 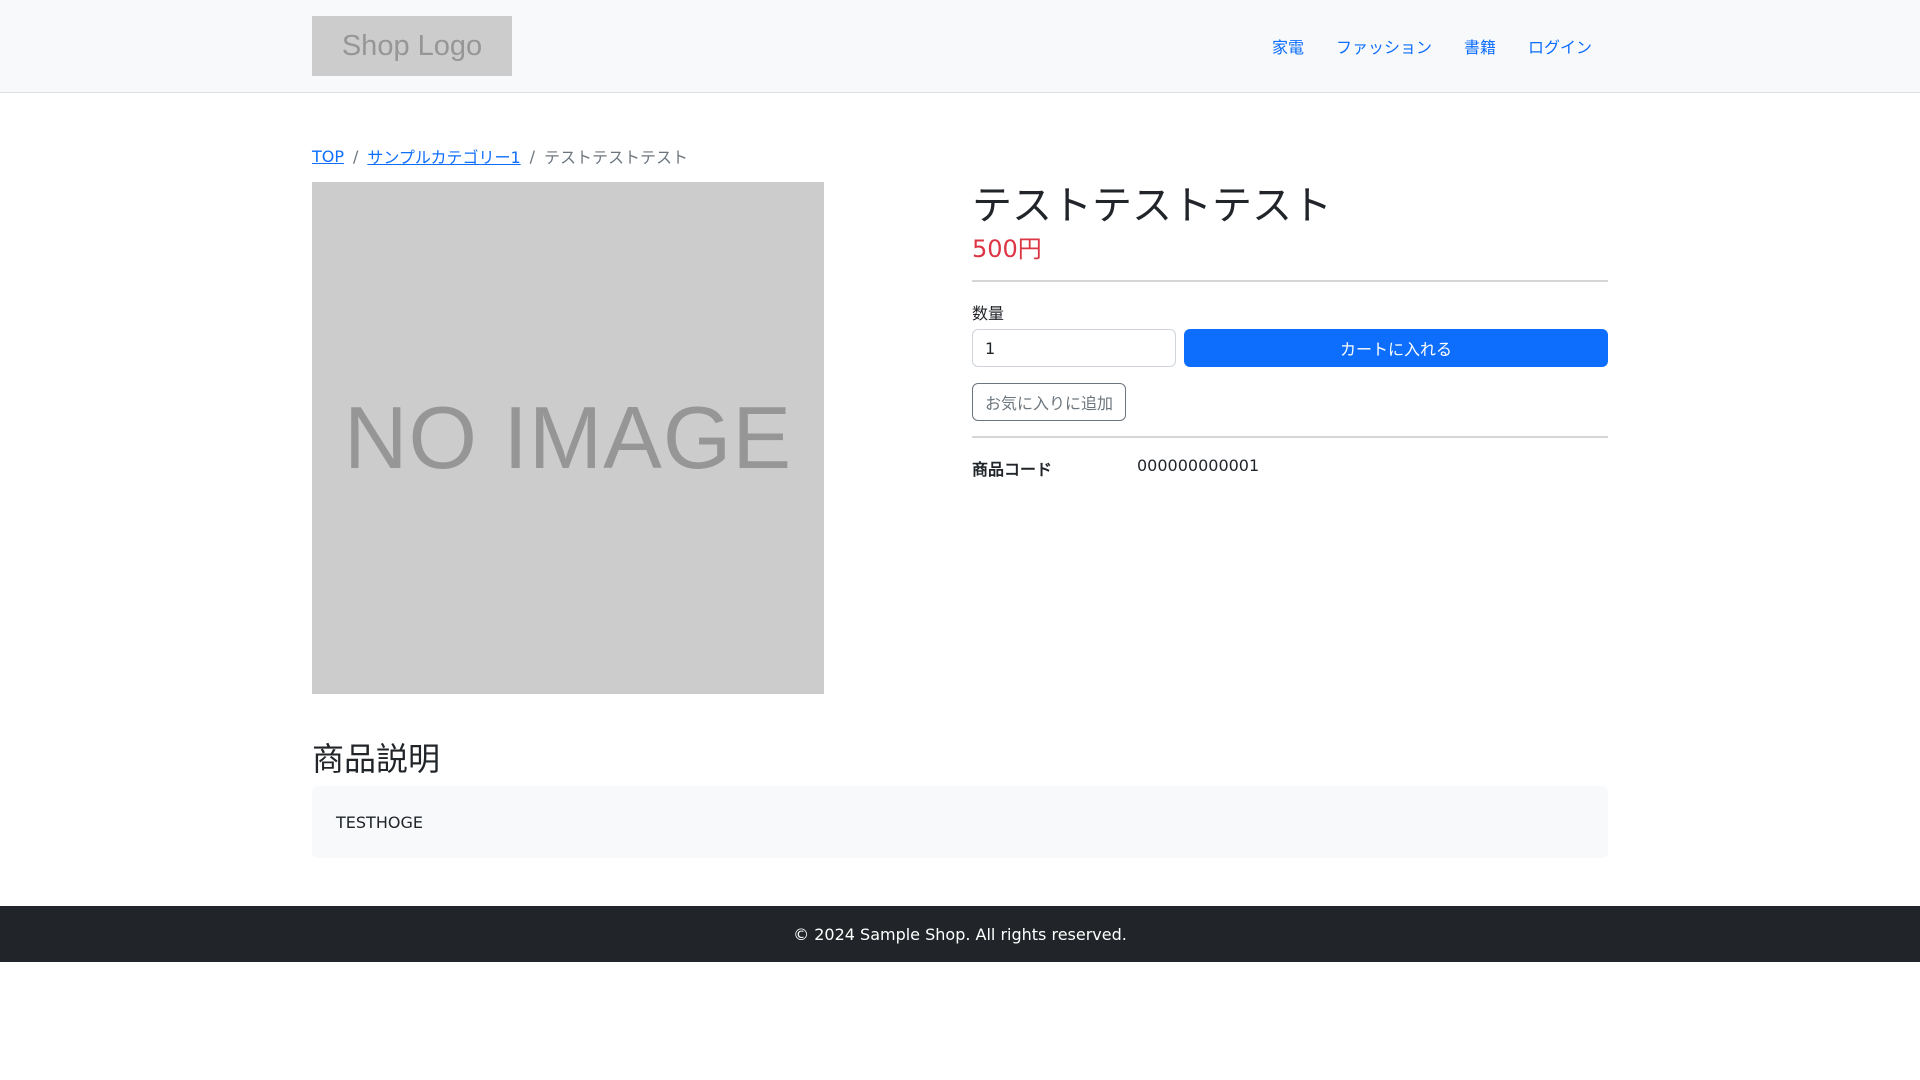 What do you see at coordinates (1152, 206) in the screenshot?
I see `product-title: テストテストテスト` at bounding box center [1152, 206].